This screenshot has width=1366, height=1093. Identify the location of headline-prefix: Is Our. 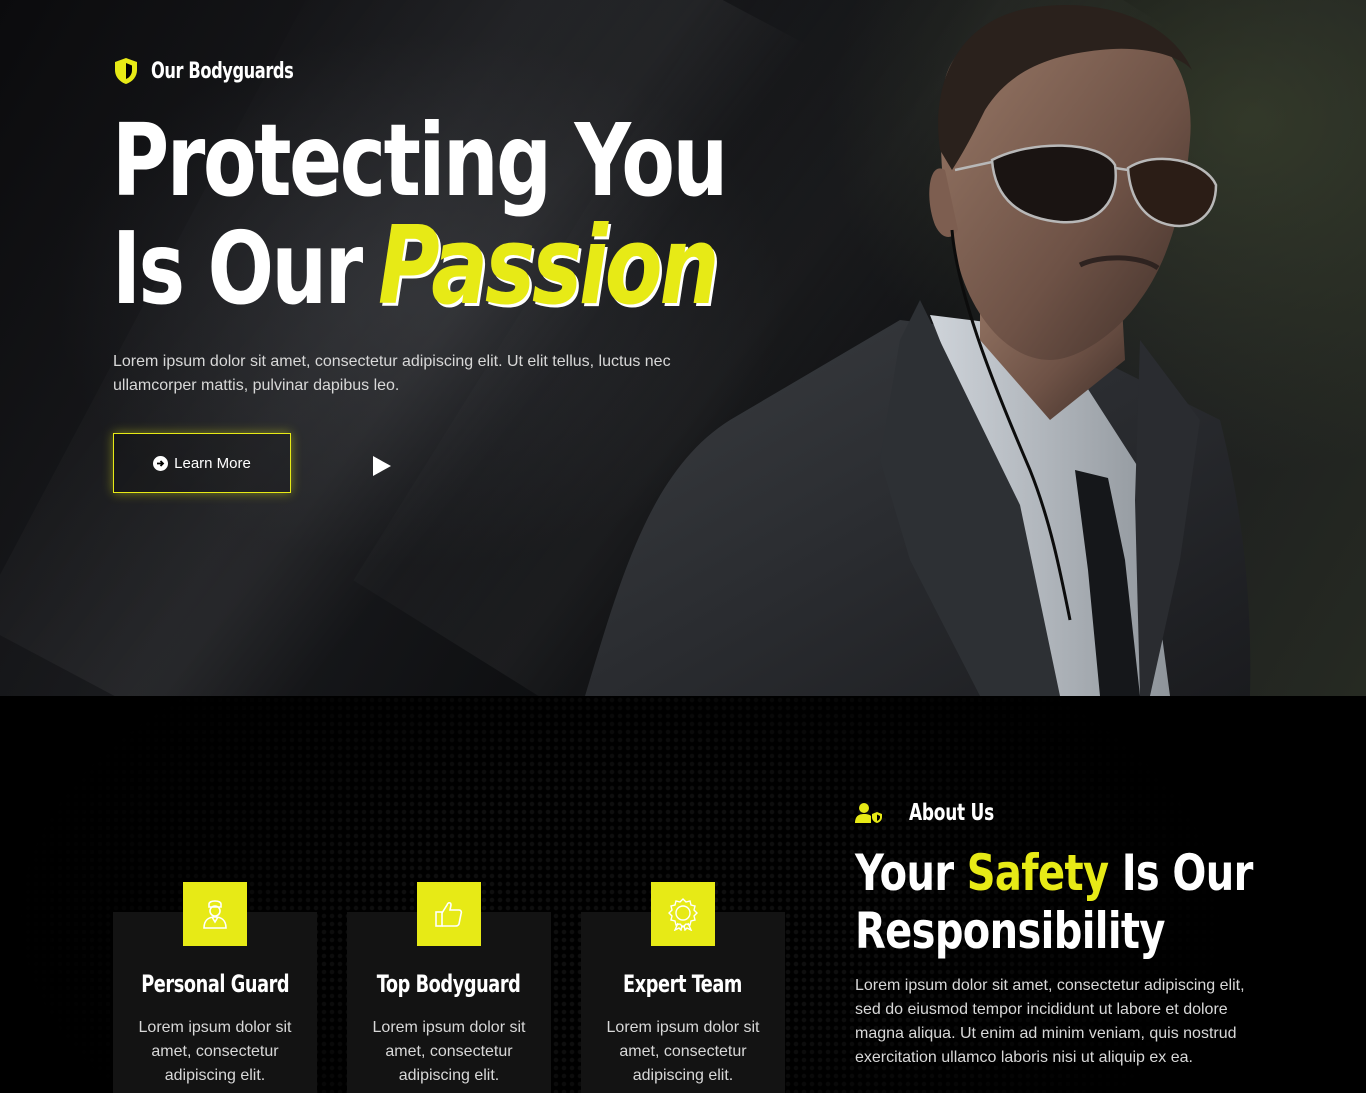
(237, 268).